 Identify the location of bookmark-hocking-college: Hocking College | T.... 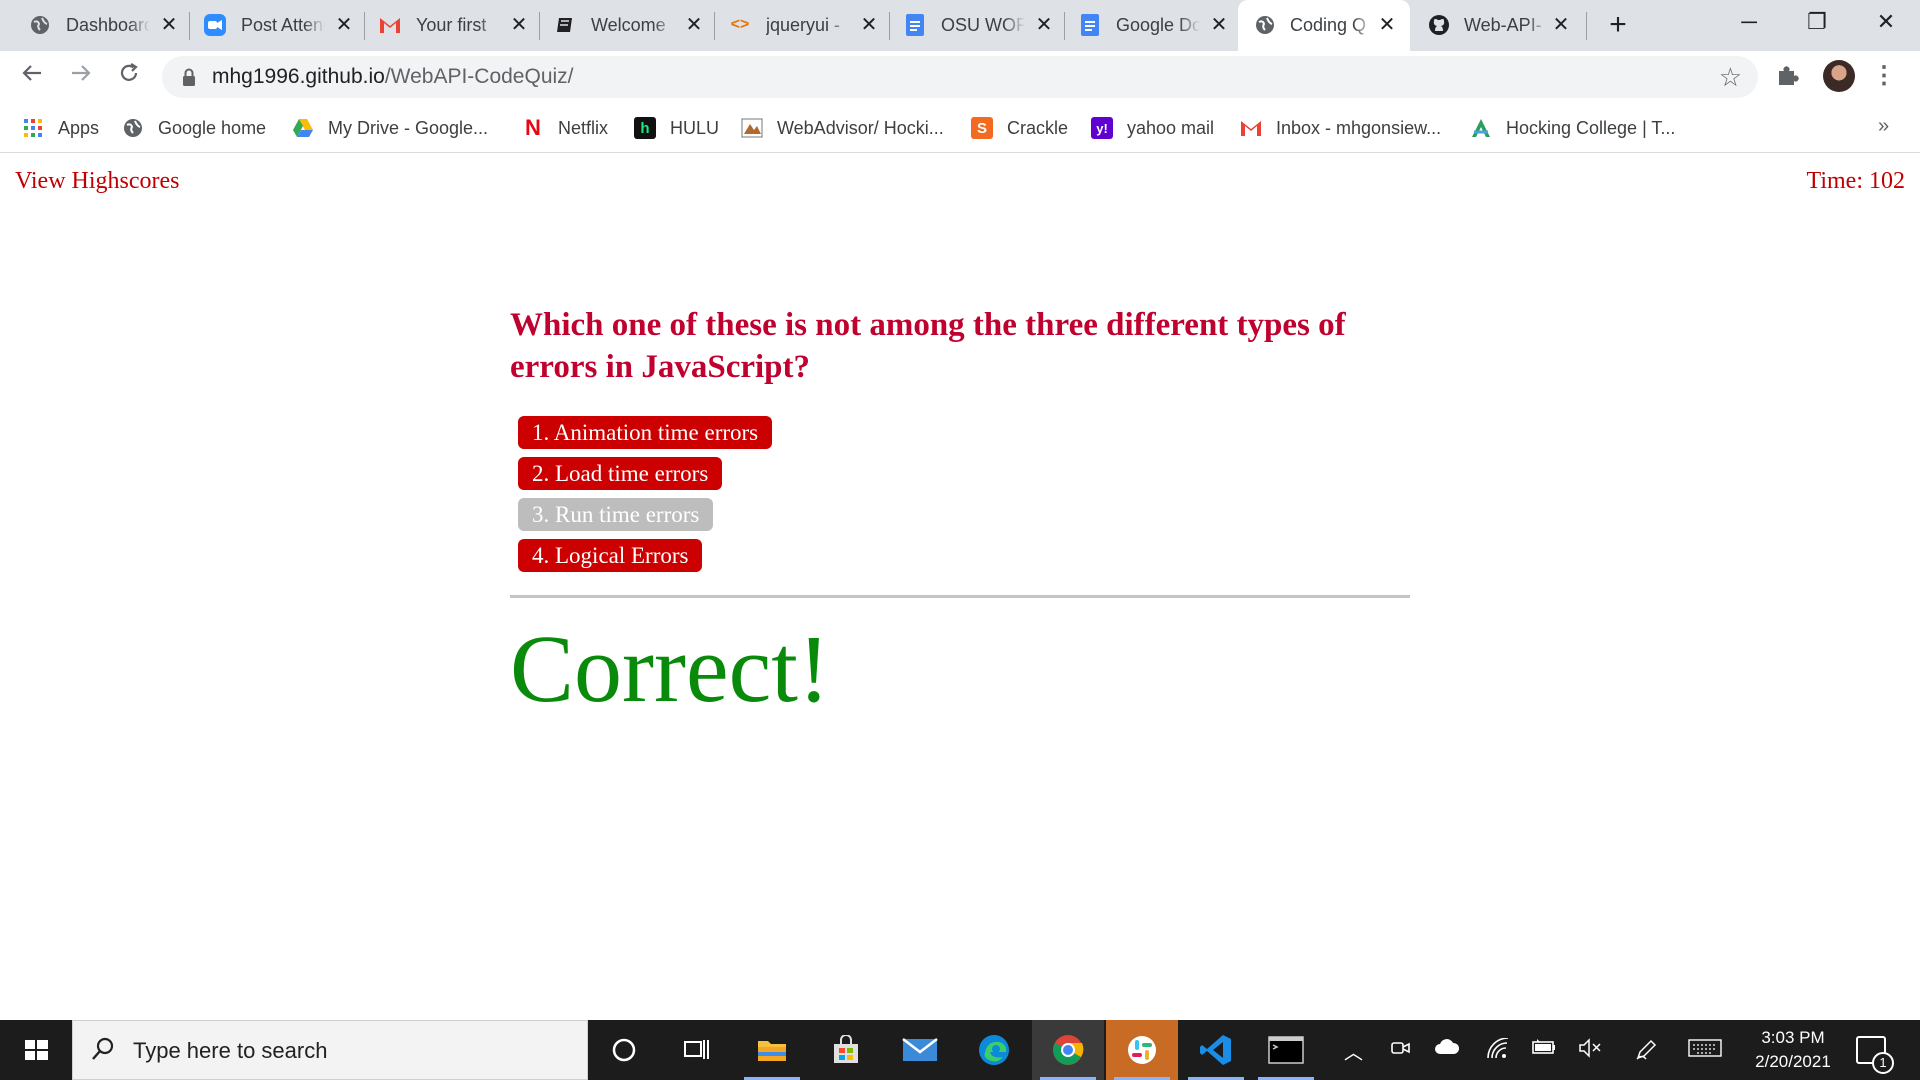
(1572, 128).